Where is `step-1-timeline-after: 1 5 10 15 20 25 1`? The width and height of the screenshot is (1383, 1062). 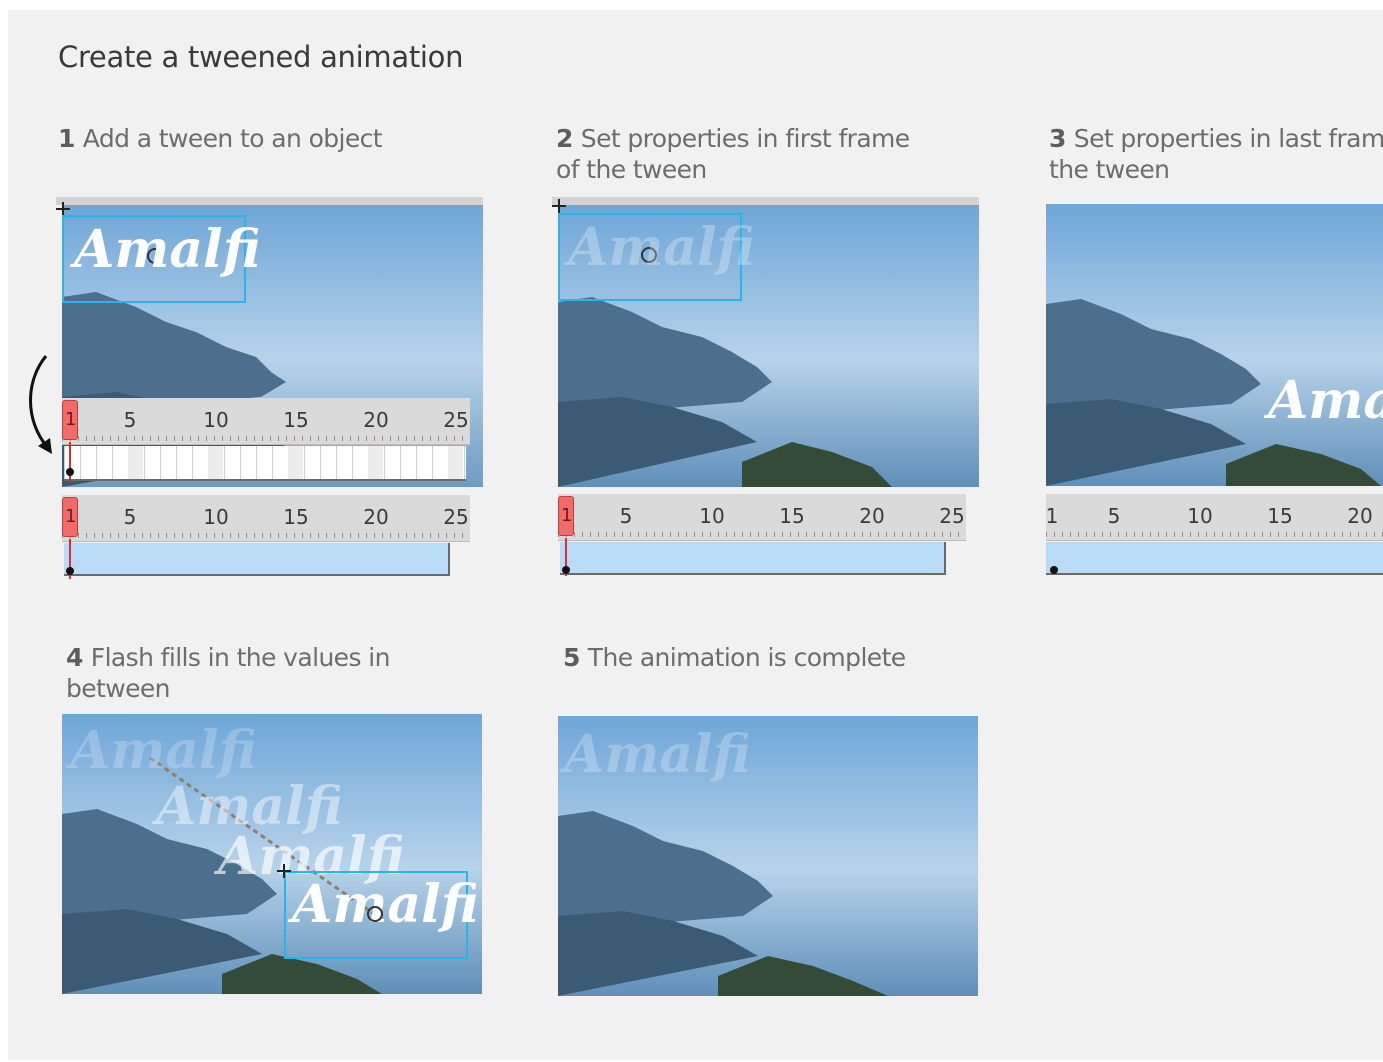 step-1-timeline-after: 1 5 10 15 20 25 1 is located at coordinates (266, 539).